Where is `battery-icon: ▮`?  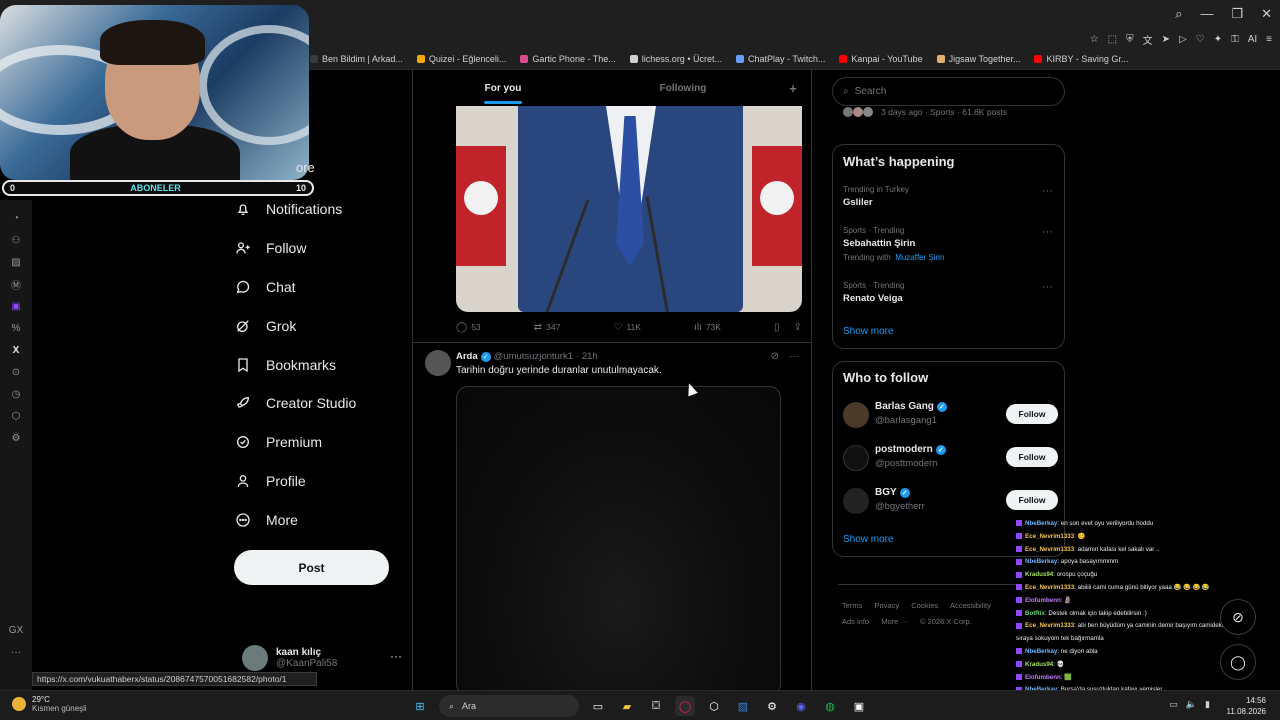
battery-icon: ▮ is located at coordinates (1207, 704).